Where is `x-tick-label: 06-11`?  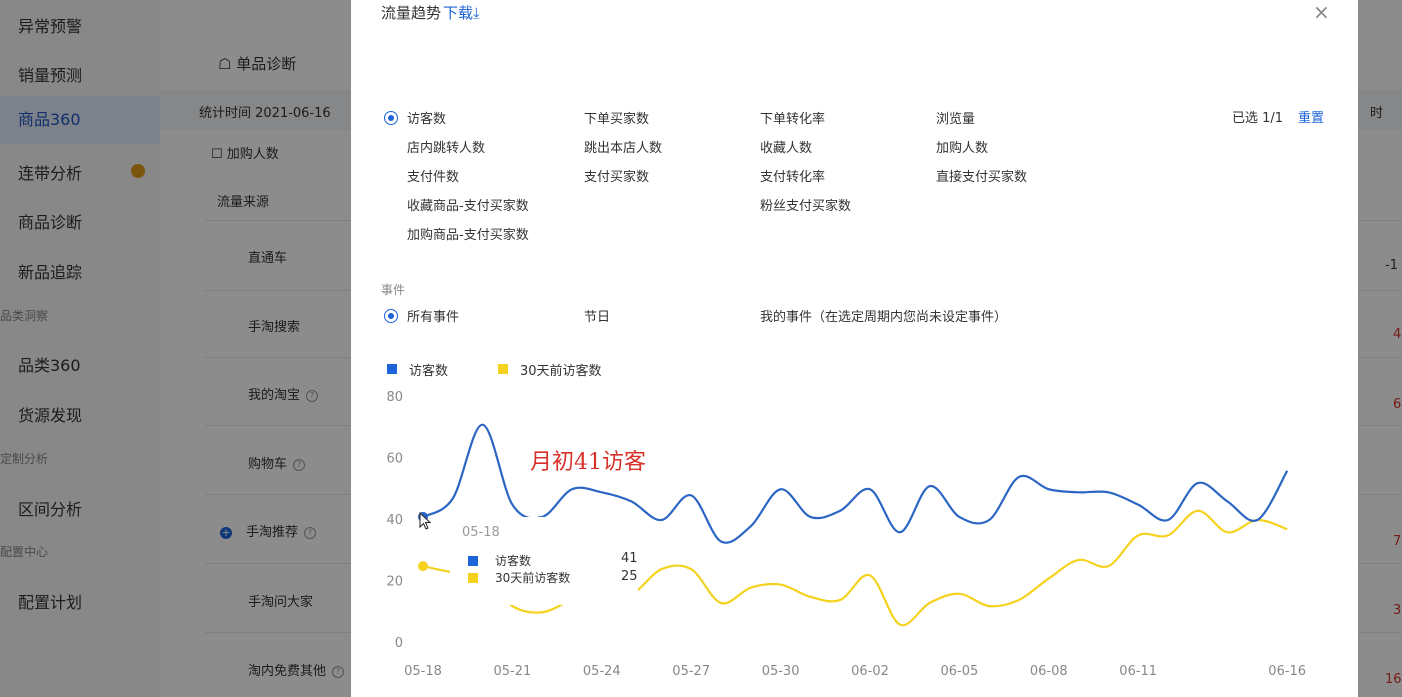 x-tick-label: 06-11 is located at coordinates (1138, 671).